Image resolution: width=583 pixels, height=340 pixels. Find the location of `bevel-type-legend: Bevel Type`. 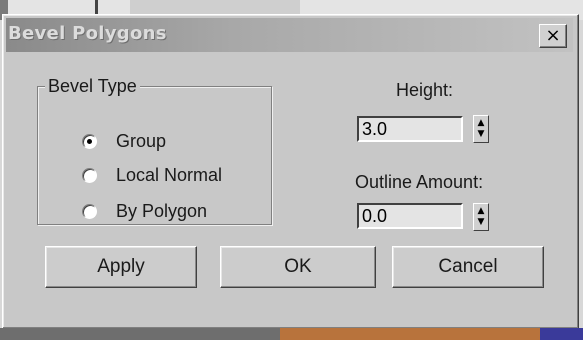

bevel-type-legend: Bevel Type is located at coordinates (92, 86).